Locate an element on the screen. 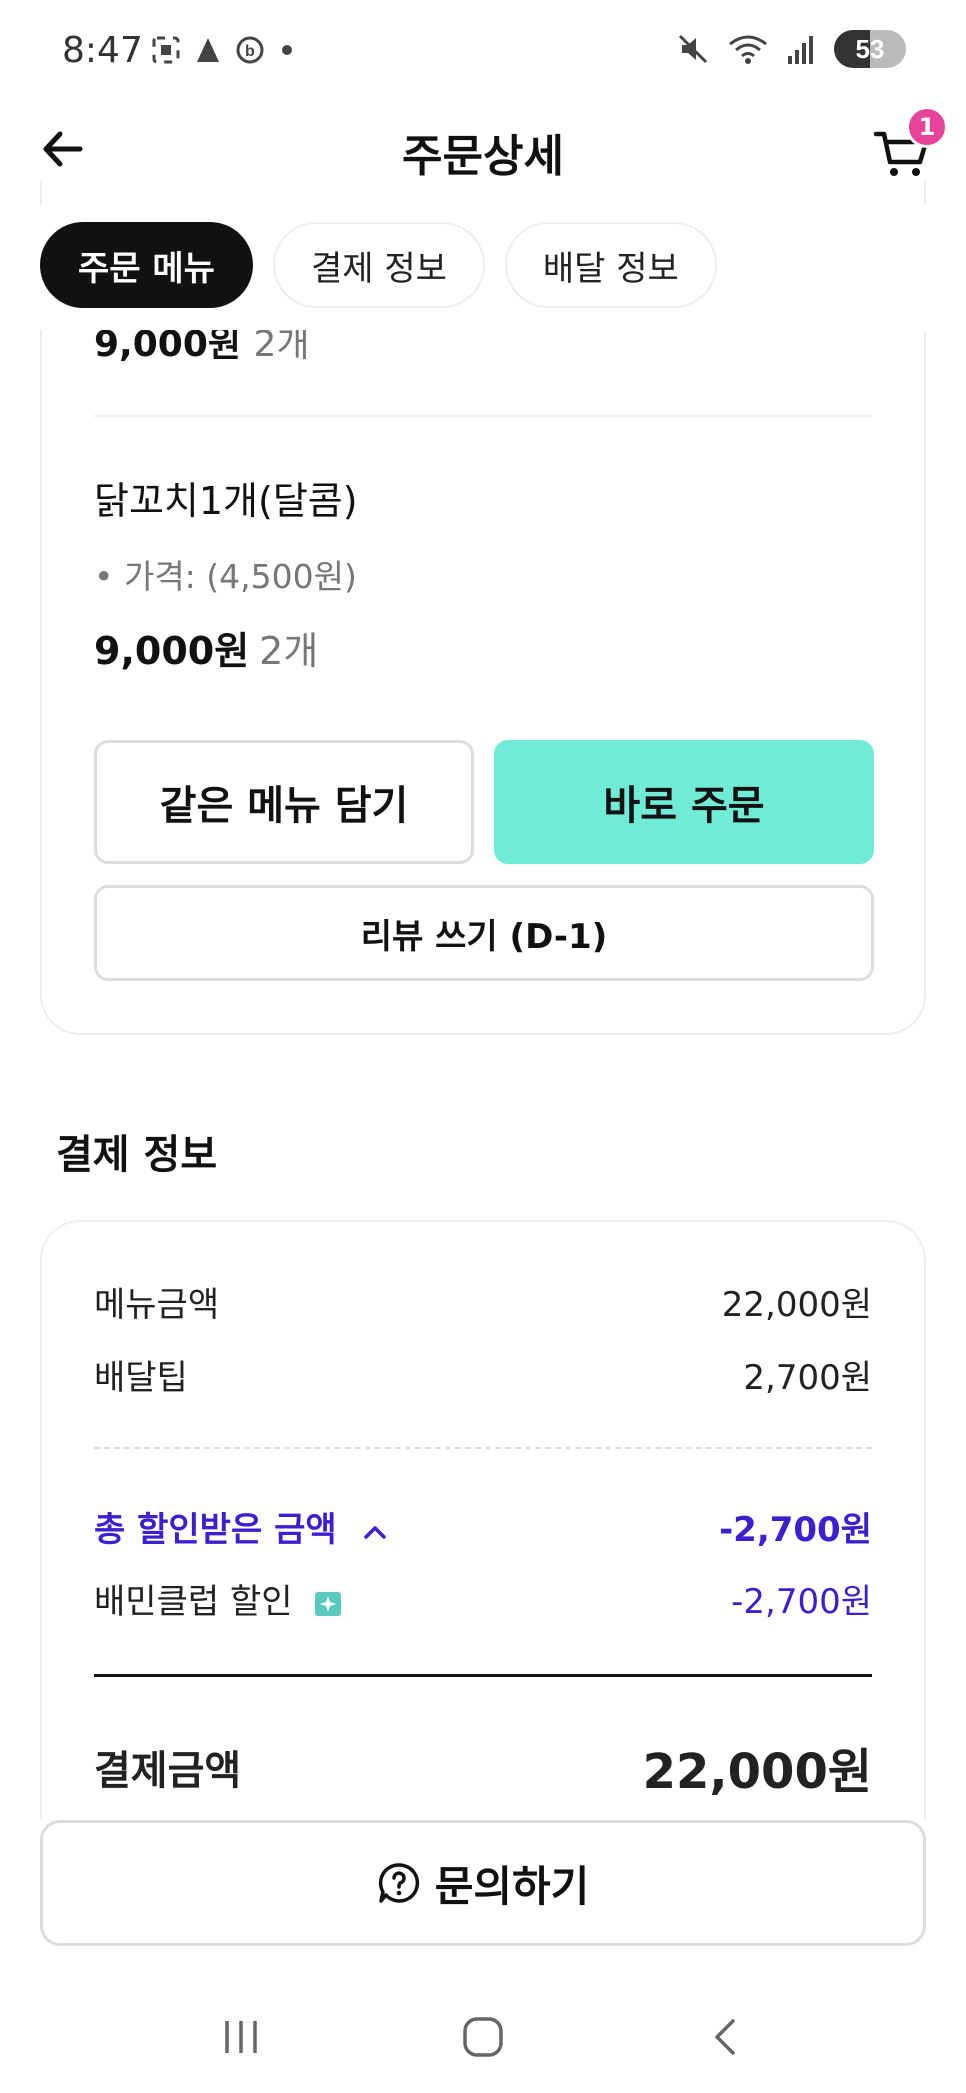  write-review-button: 리뷰 쓰기 (D-1) is located at coordinates (484, 933).